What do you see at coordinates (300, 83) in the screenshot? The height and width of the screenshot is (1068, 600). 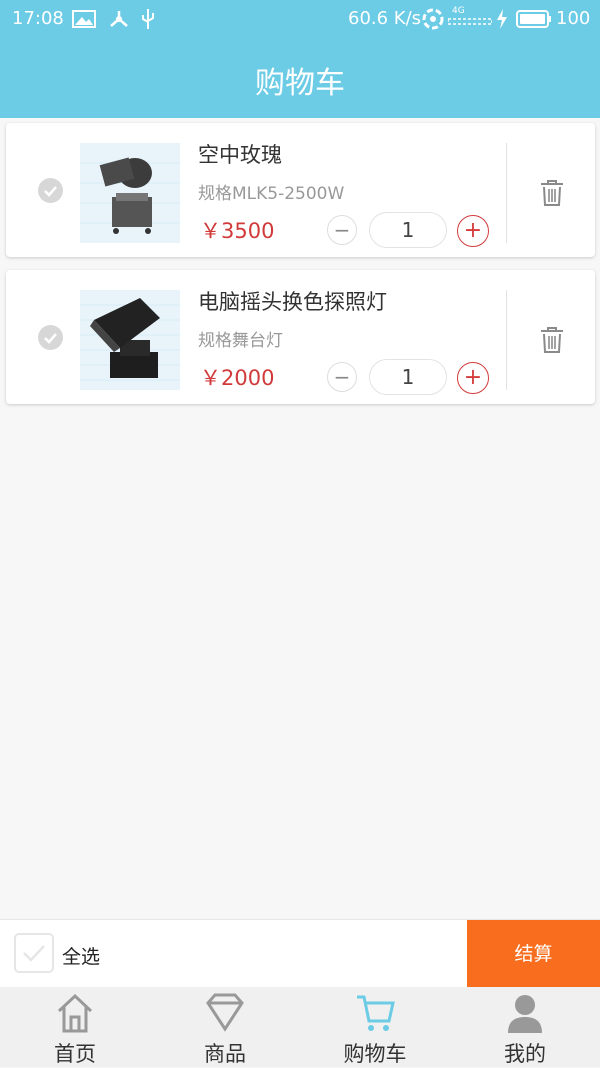 I see `page-title: 购物车` at bounding box center [300, 83].